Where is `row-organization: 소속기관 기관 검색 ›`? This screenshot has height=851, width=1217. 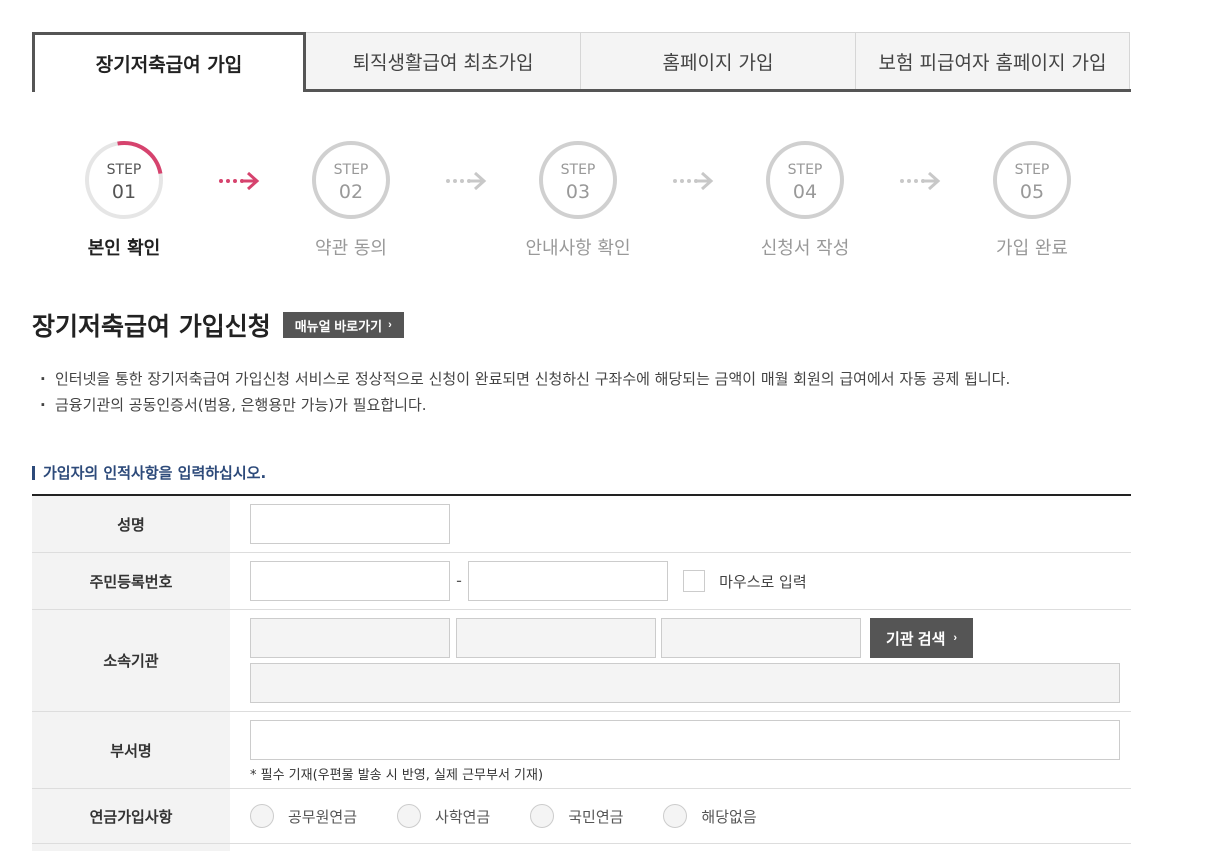
row-organization: 소속기관 기관 검색 › is located at coordinates (581, 661).